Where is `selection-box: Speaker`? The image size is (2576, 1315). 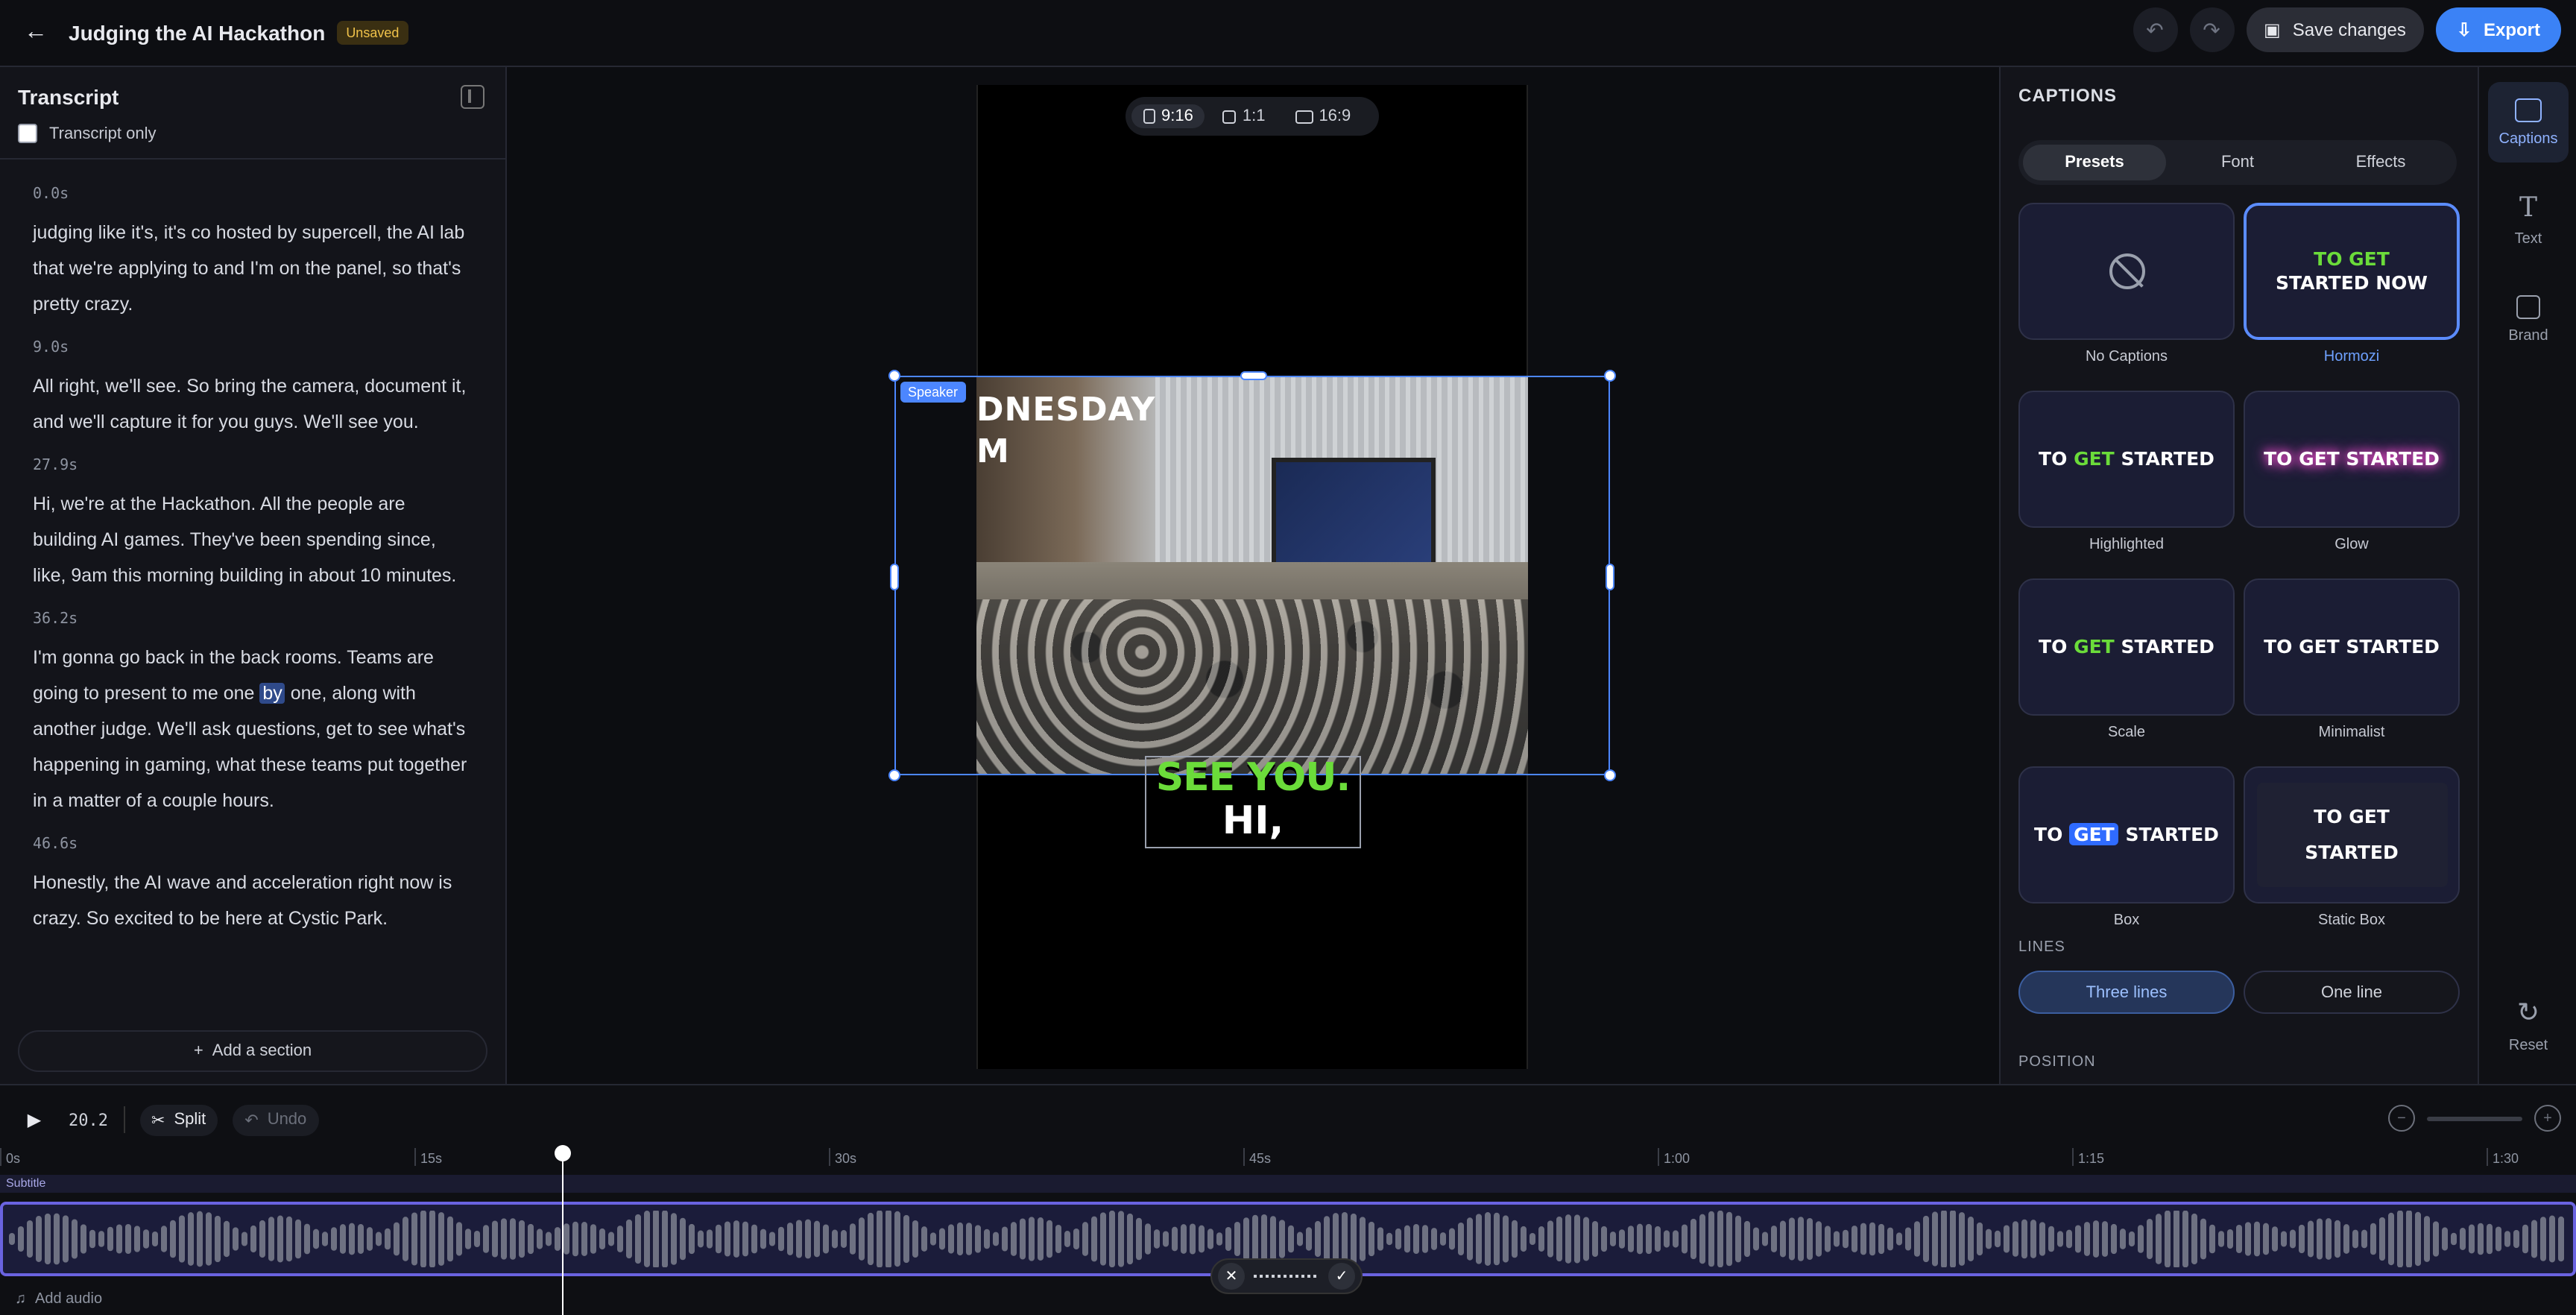 selection-box: Speaker is located at coordinates (1252, 575).